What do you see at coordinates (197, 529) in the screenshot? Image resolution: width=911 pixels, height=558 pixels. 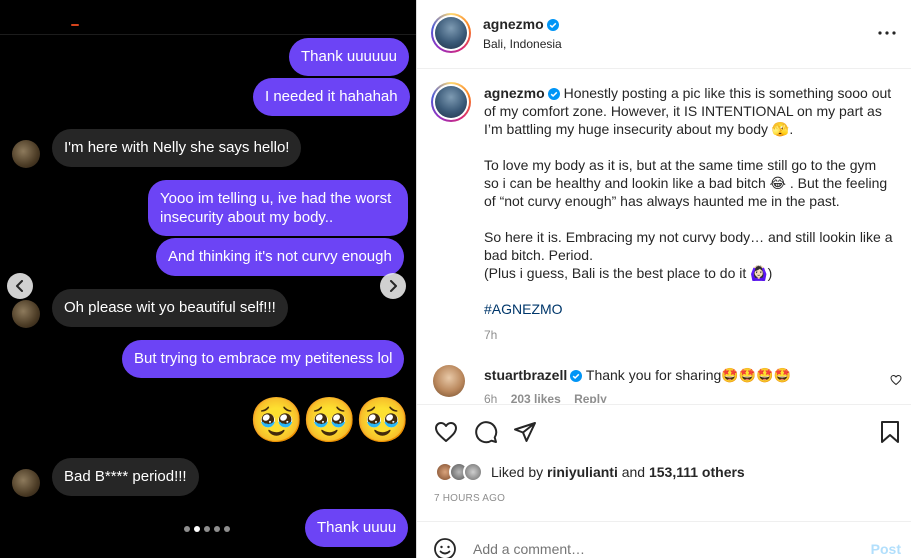 I see `carousel-dot-active` at bounding box center [197, 529].